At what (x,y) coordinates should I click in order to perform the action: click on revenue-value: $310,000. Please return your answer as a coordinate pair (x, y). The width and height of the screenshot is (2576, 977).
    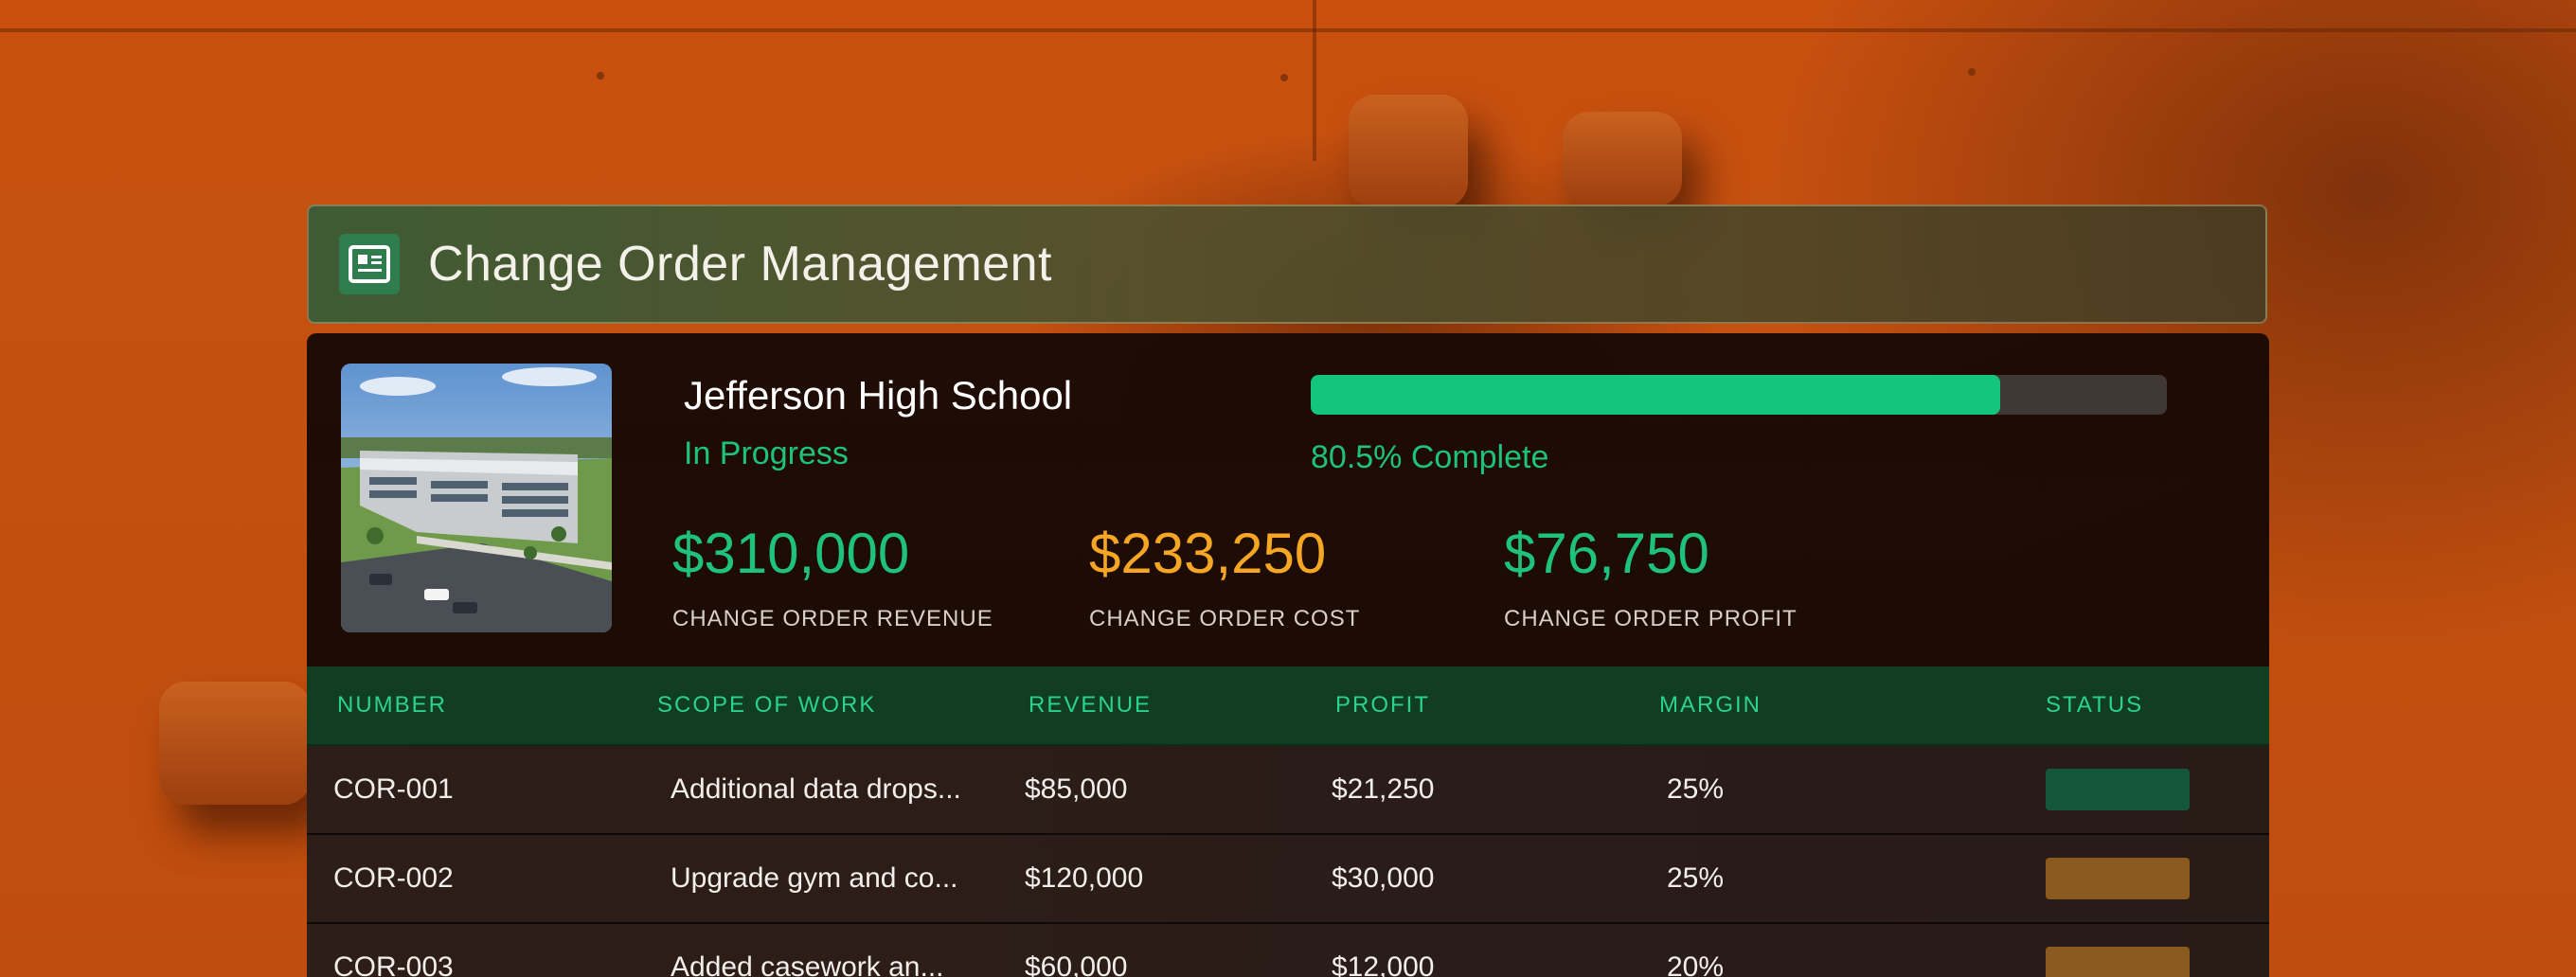
    Looking at the image, I should click on (791, 554).